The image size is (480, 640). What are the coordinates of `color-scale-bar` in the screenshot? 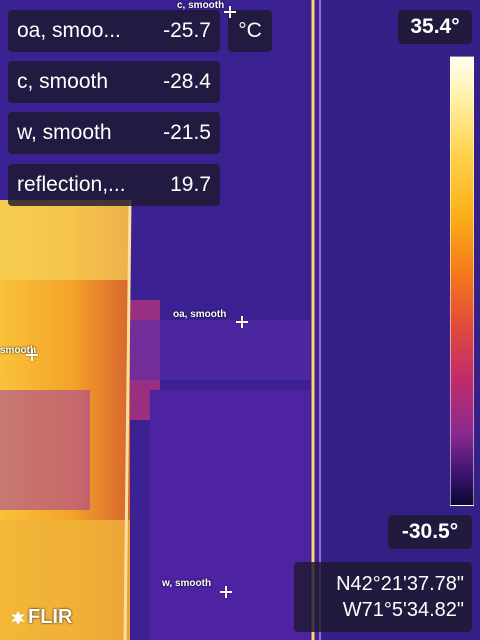 It's located at (462, 281).